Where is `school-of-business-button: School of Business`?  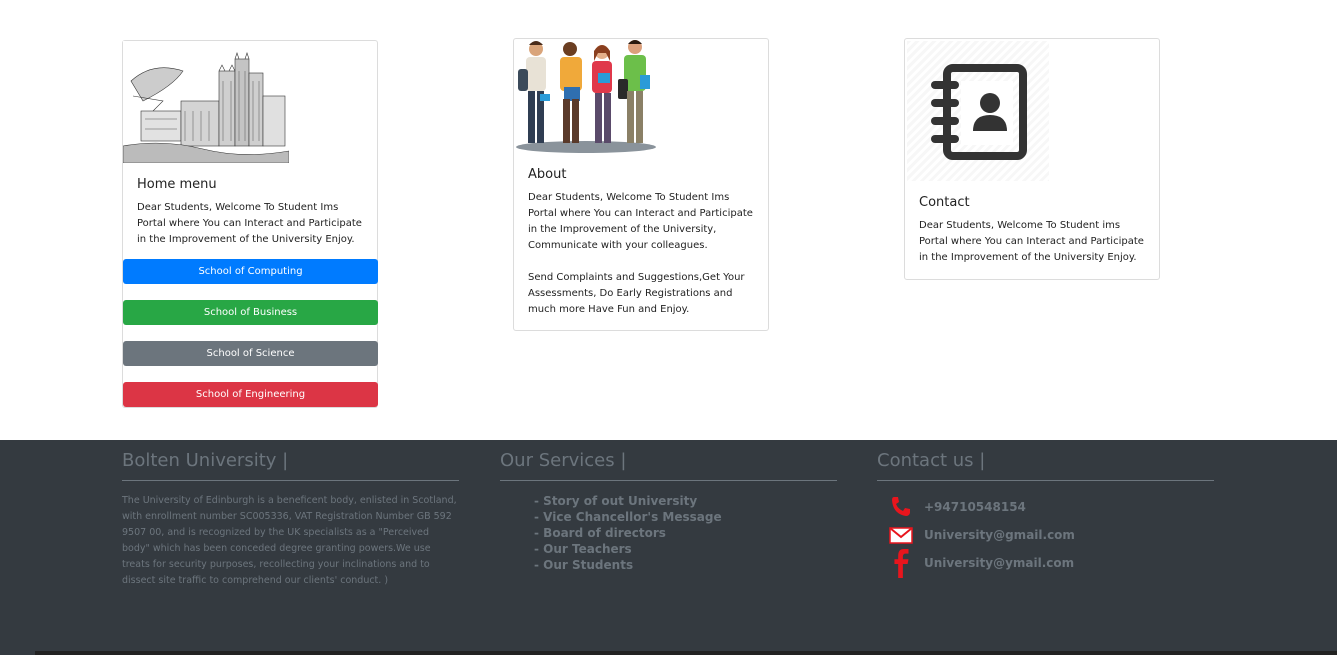
school-of-business-button: School of Business is located at coordinates (250, 312).